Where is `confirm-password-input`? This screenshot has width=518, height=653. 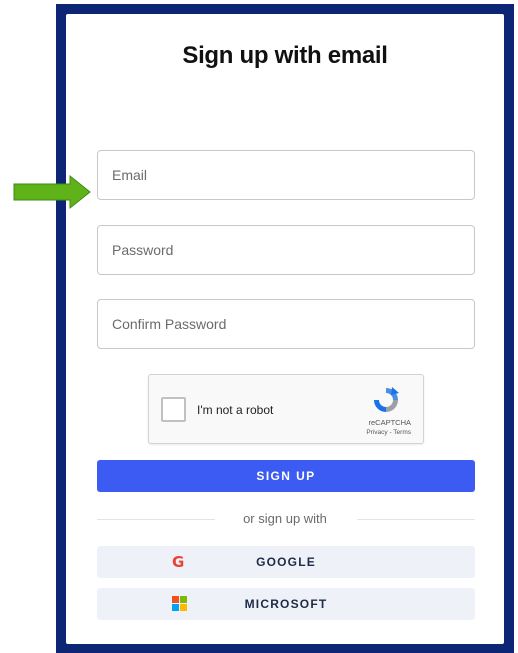 confirm-password-input is located at coordinates (286, 324).